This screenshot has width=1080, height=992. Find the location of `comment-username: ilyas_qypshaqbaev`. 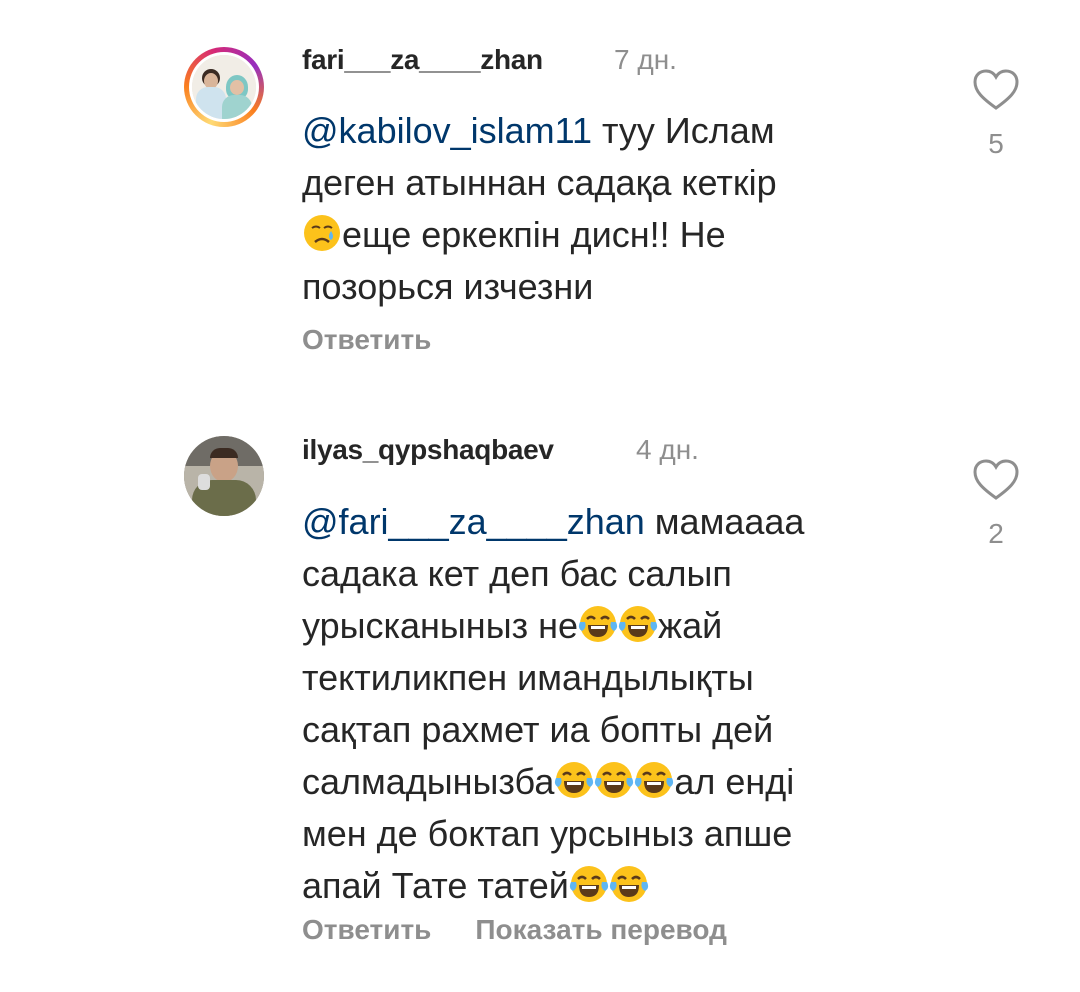

comment-username: ilyas_qypshaqbaev is located at coordinates (428, 450).